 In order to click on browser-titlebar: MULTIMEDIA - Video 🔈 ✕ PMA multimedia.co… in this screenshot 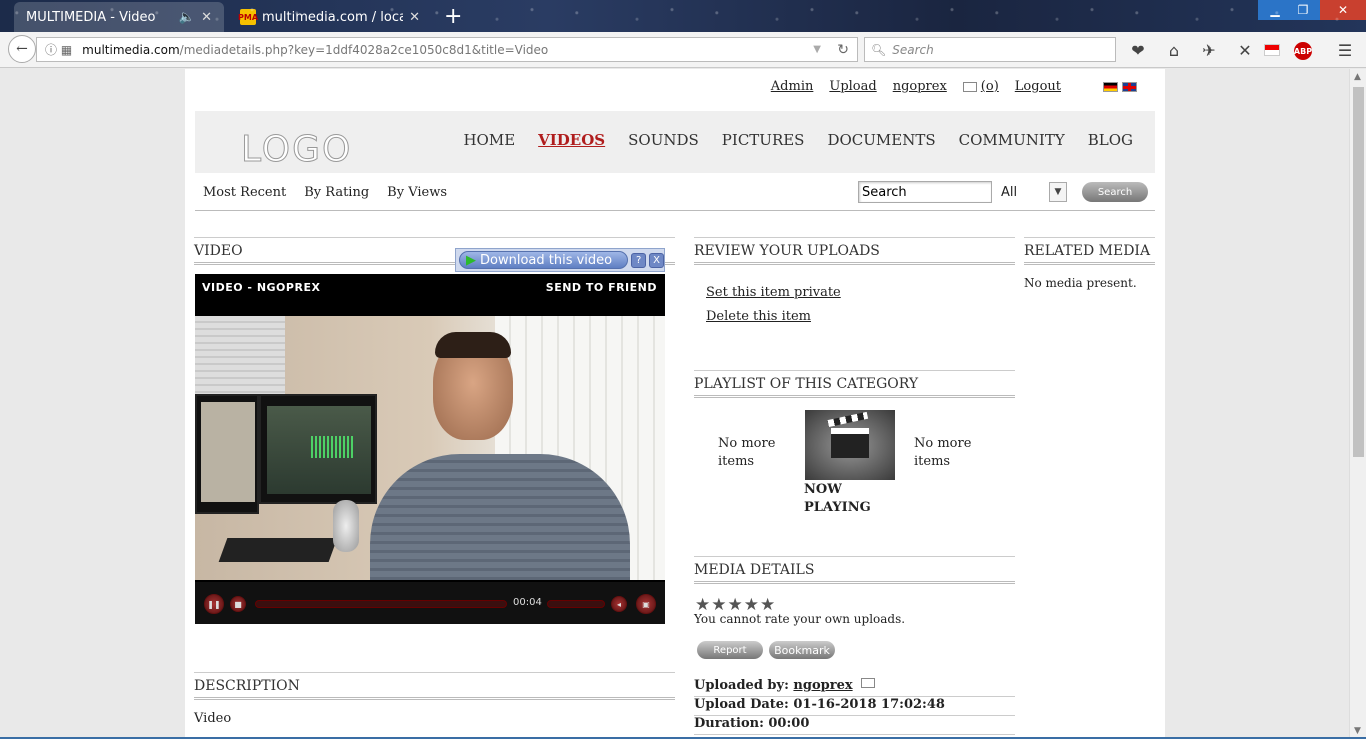, I will do `click(683, 16)`.